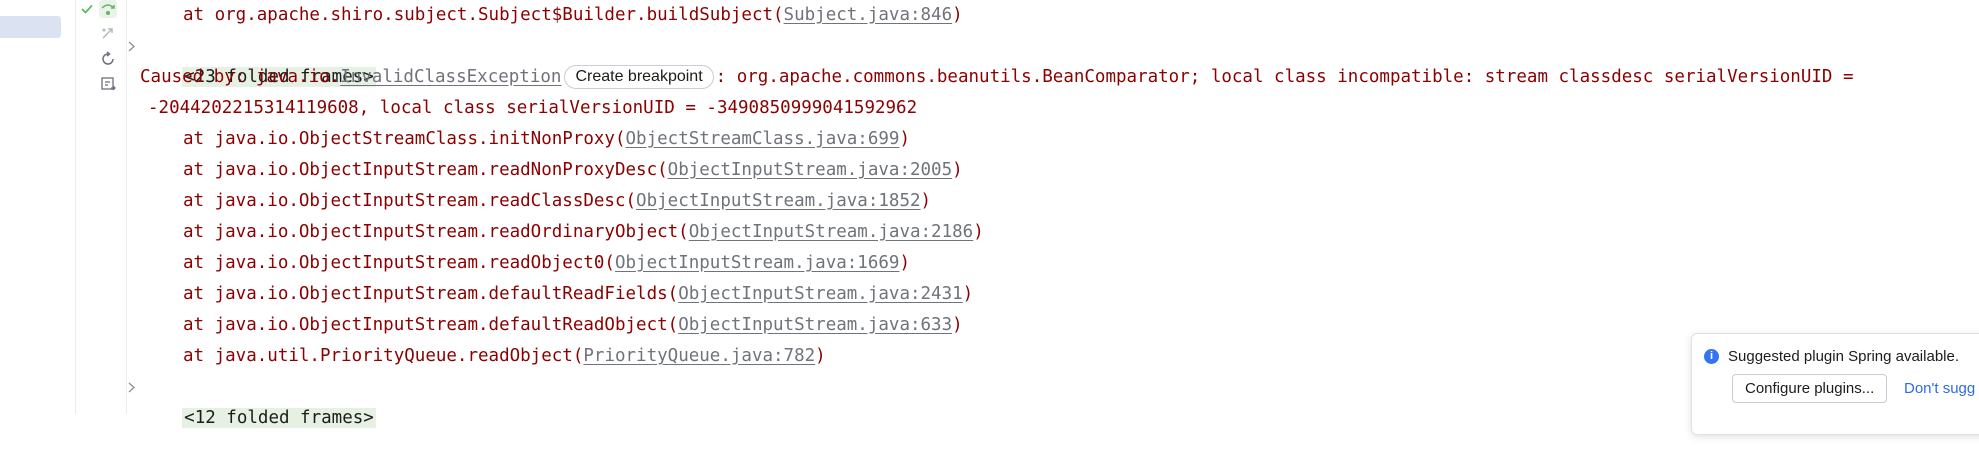  What do you see at coordinates (639, 77) in the screenshot?
I see `create-breakpoint-button: Create breakpoint` at bounding box center [639, 77].